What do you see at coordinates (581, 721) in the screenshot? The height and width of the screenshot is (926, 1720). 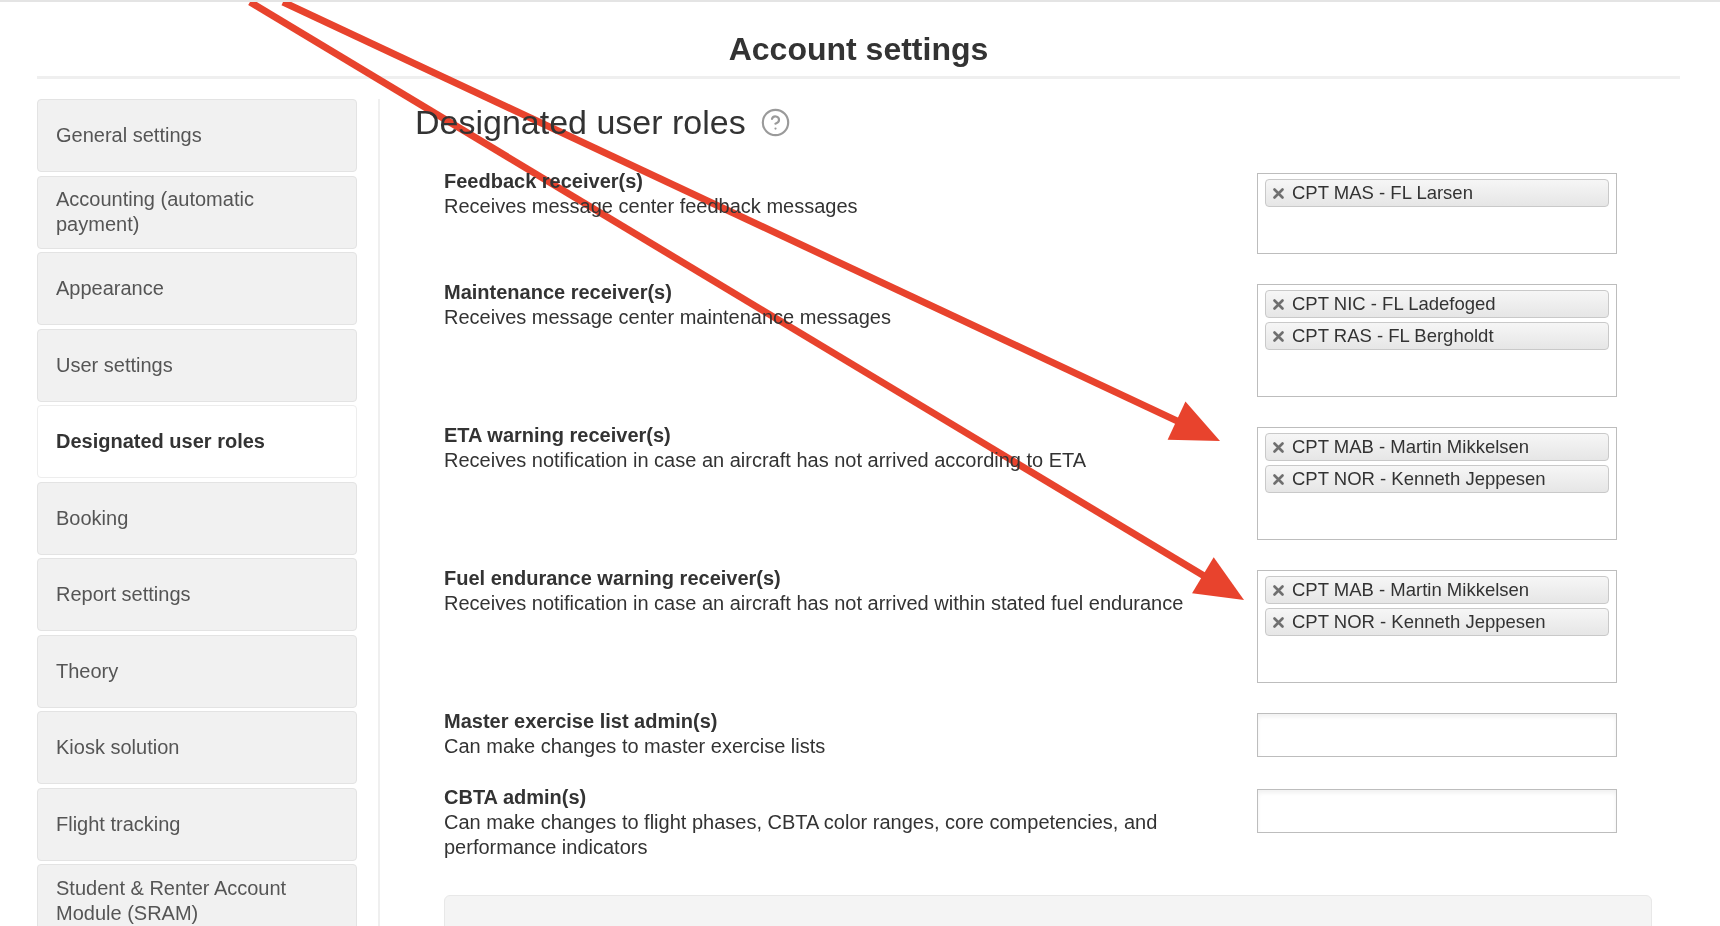 I see `role-label: Master exercise list admin(s)` at bounding box center [581, 721].